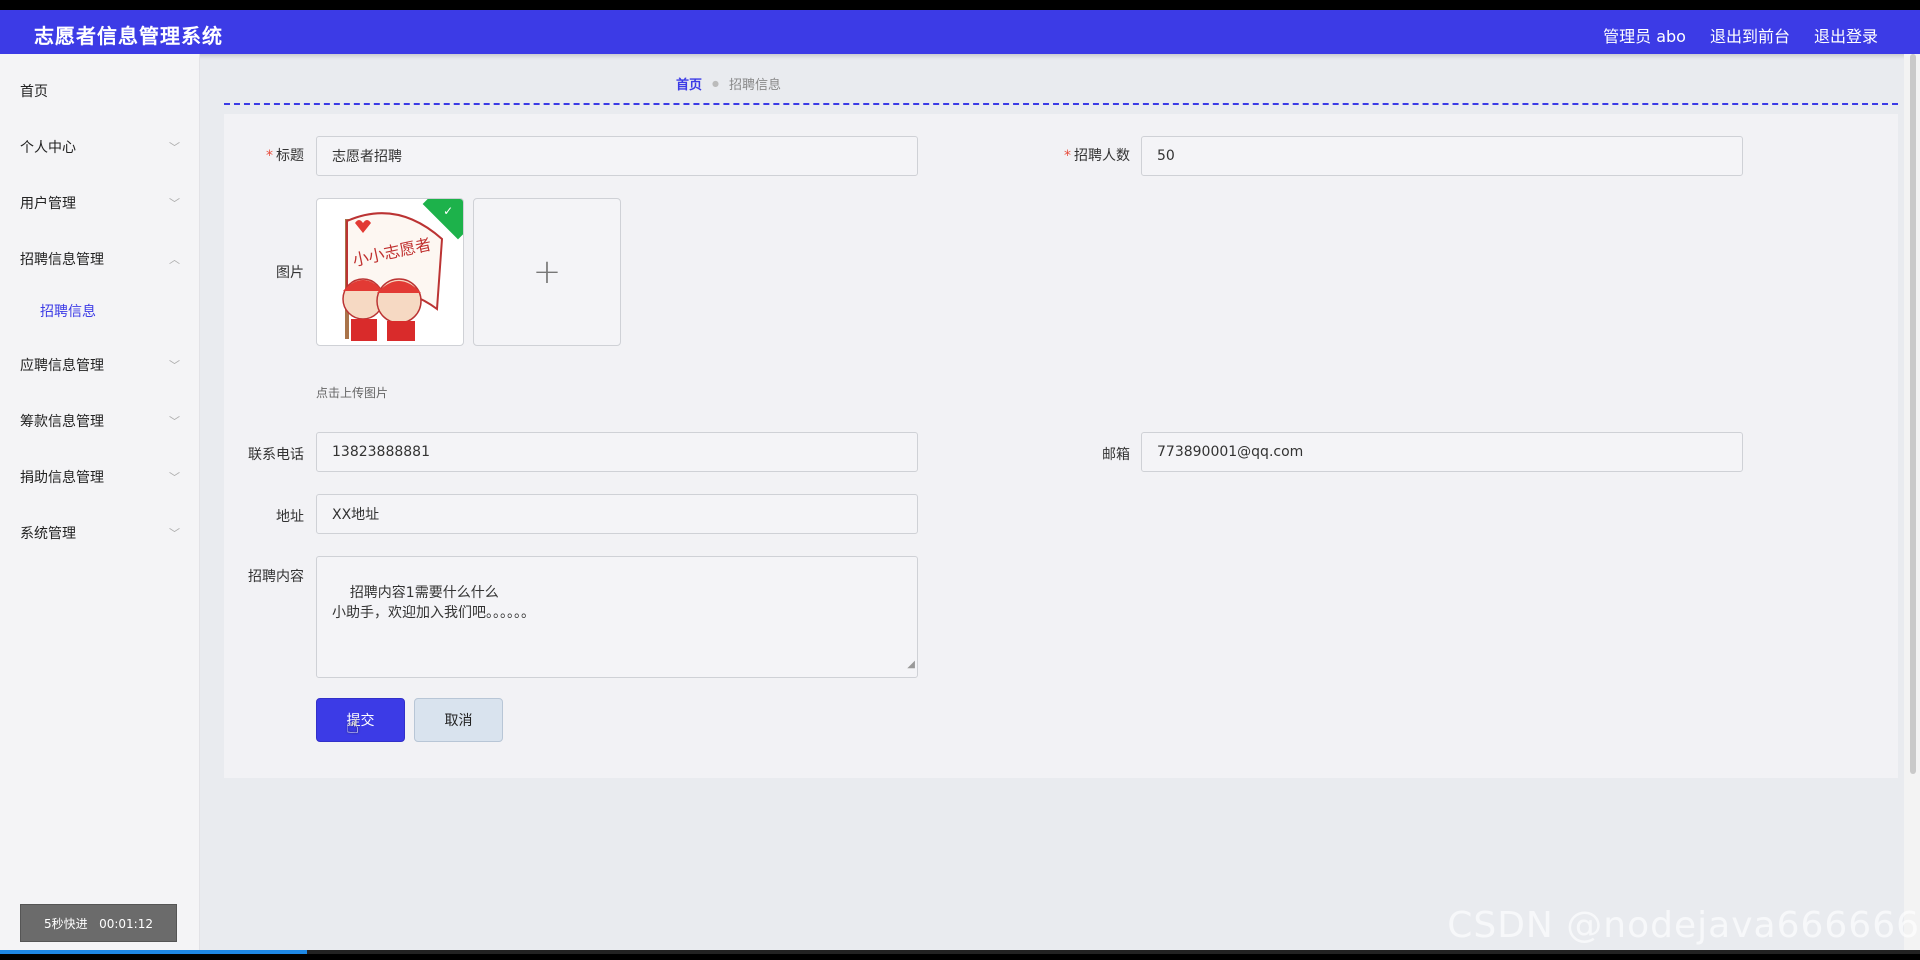 The width and height of the screenshot is (1920, 960). Describe the element at coordinates (98, 923) in the screenshot. I see `fast-forward-timer: 5秒快进 00:01:12` at that location.